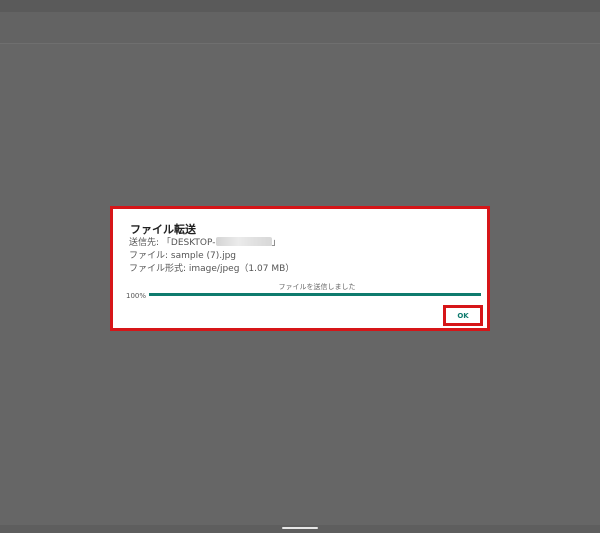 The image size is (600, 533). I want to click on ok-button: OK, so click(463, 315).